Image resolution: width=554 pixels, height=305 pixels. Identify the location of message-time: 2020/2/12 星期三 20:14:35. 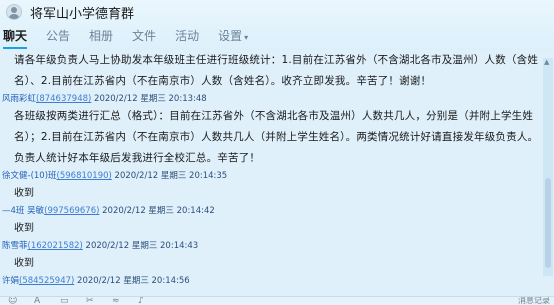
(171, 176).